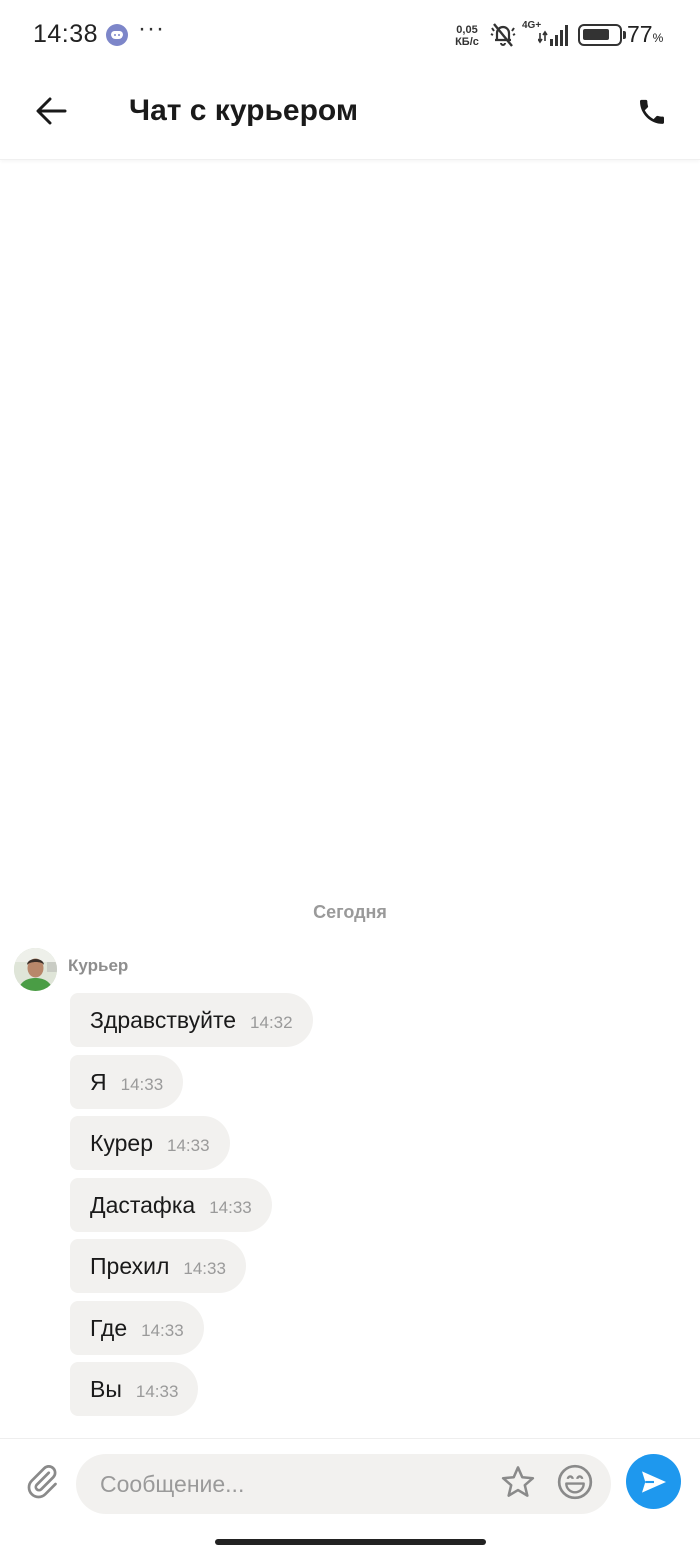  I want to click on battery-percent: 77%, so click(645, 34).